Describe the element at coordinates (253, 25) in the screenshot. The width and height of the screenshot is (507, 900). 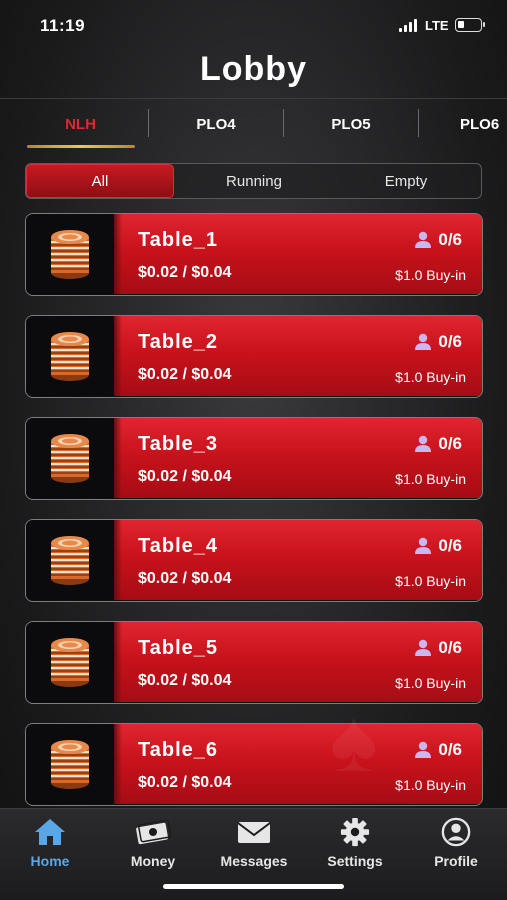
I see `status-bar: 11:19 LTE` at that location.